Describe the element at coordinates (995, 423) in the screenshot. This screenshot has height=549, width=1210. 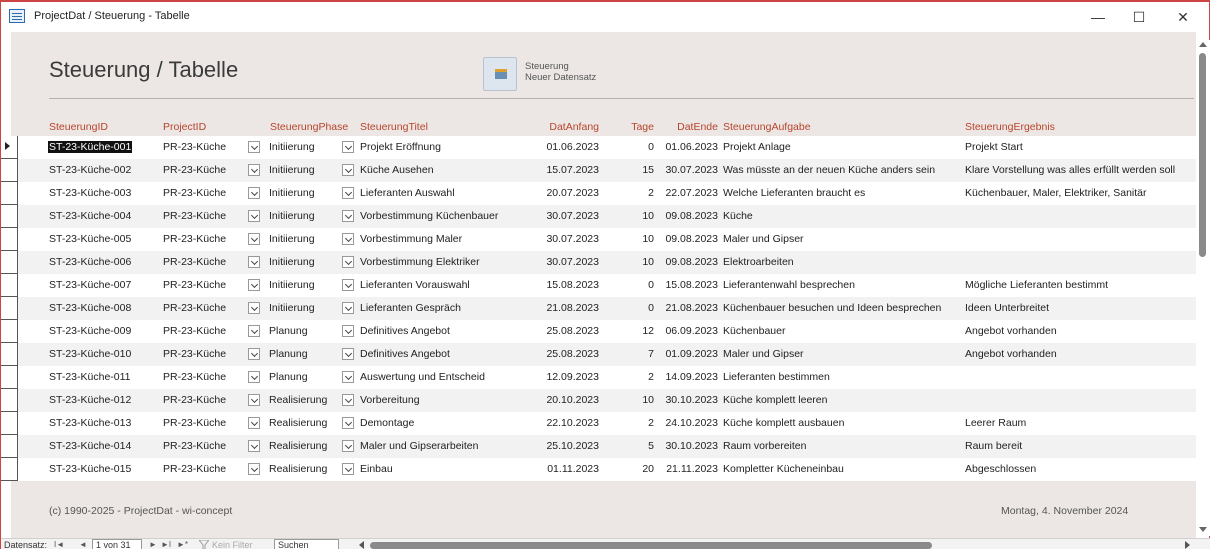
I see `cell-ergebnis: Leerer Raum` at that location.